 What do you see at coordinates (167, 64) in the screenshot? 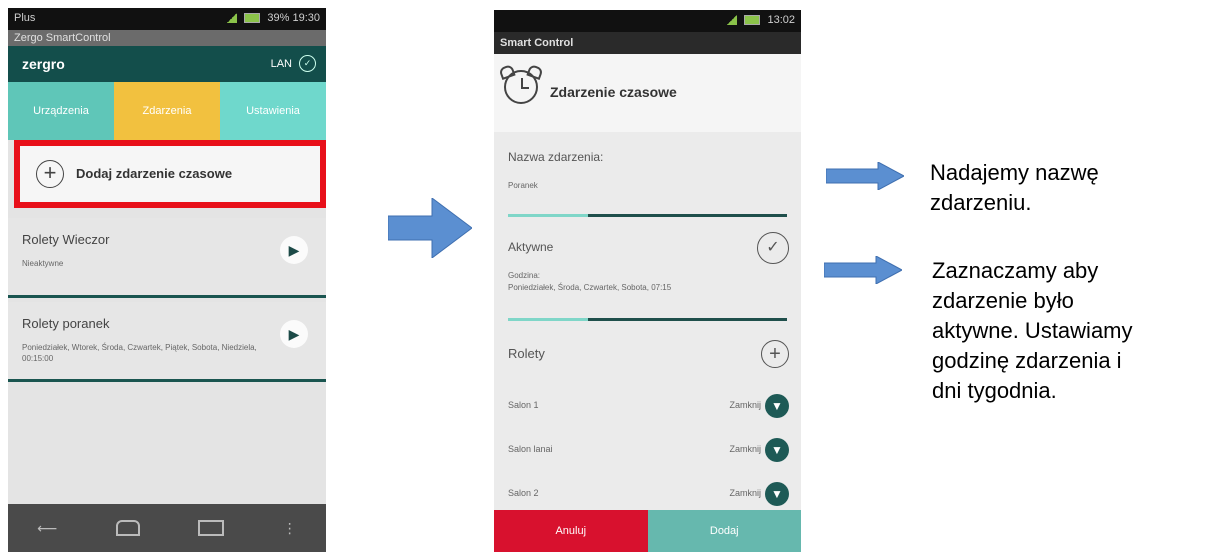
I see `app-header: zergro LAN ✓` at bounding box center [167, 64].